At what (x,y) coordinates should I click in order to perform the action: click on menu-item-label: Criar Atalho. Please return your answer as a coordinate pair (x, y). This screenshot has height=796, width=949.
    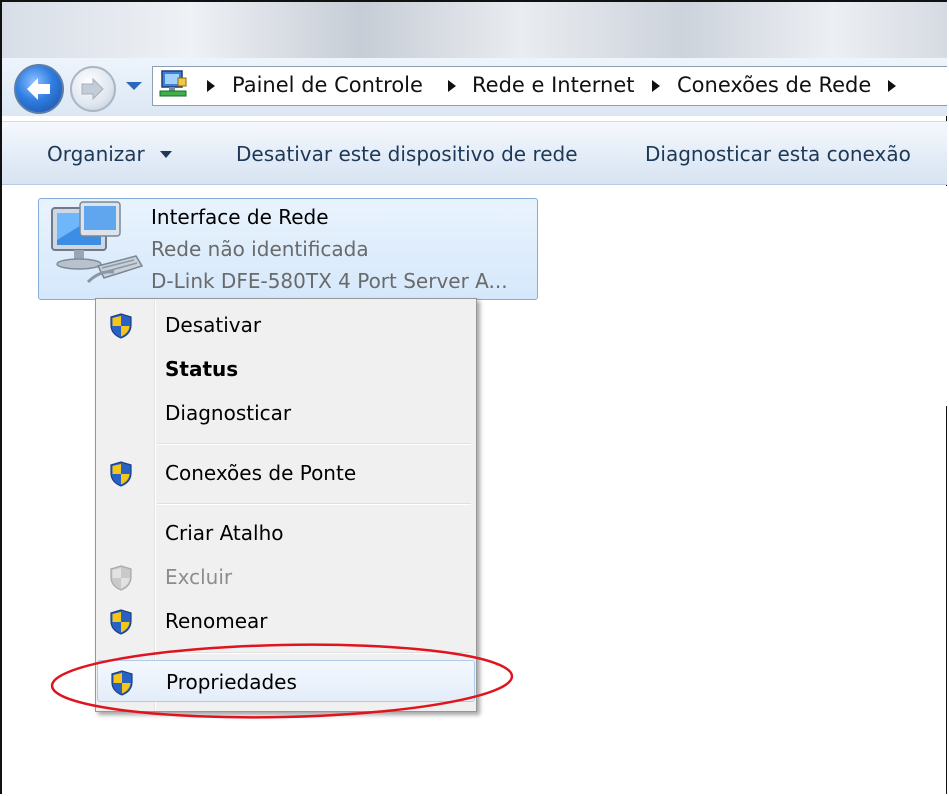
    Looking at the image, I should click on (224, 533).